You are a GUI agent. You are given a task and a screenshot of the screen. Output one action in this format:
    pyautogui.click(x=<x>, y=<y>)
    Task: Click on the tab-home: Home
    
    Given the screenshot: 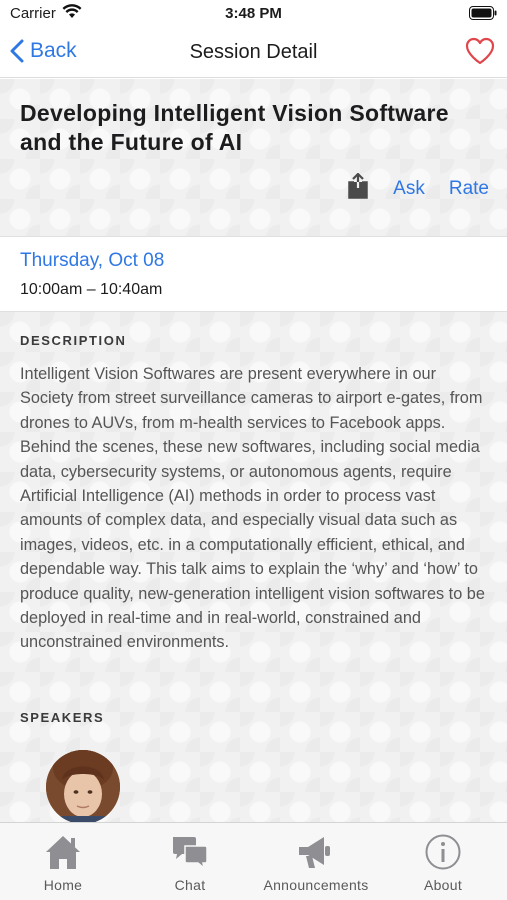 What is the action you would take?
    pyautogui.click(x=63, y=861)
    